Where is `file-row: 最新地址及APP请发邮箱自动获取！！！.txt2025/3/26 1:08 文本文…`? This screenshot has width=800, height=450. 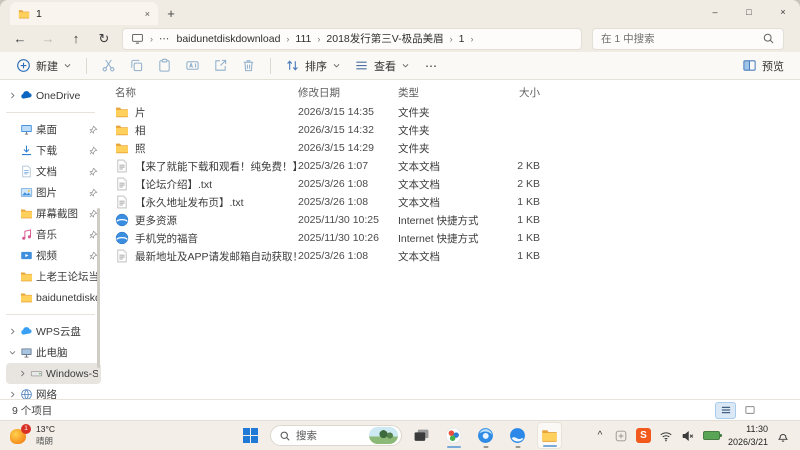 file-row: 最新地址及APP请发邮箱自动获取！！！.txt2025/3/26 1:08 文本文… is located at coordinates (457, 256).